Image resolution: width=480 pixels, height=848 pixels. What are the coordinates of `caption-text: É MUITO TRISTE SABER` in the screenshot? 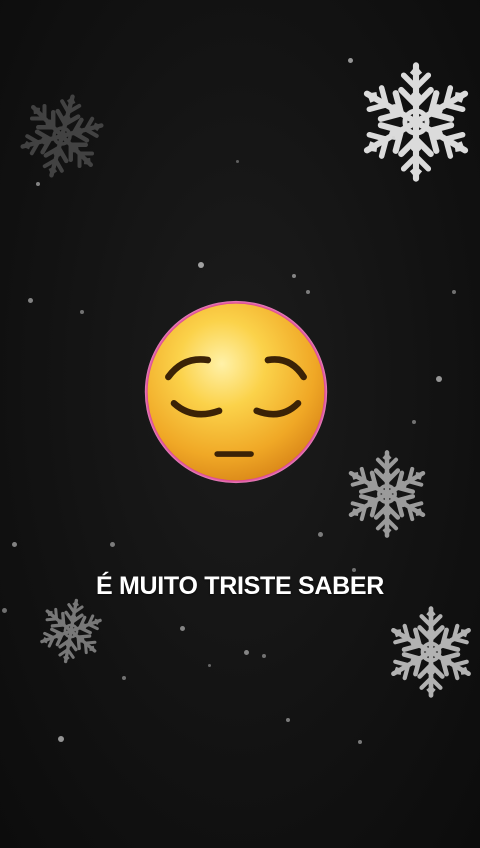 It's located at (239, 586).